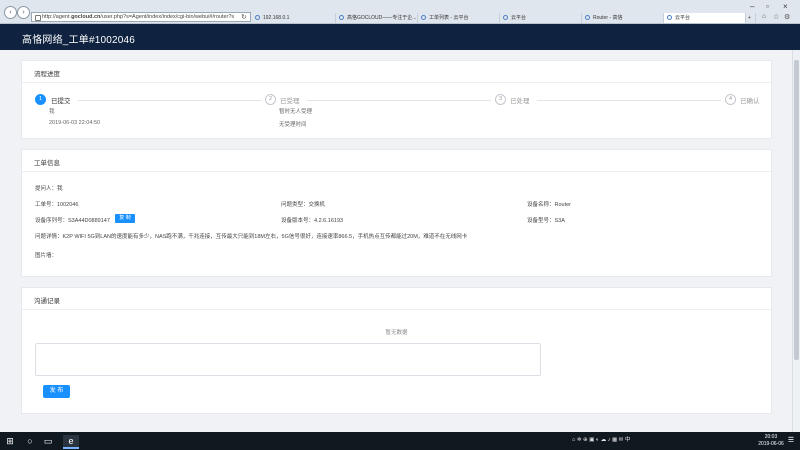  Describe the element at coordinates (752, 6) in the screenshot. I see `minimize-icon: –` at that location.